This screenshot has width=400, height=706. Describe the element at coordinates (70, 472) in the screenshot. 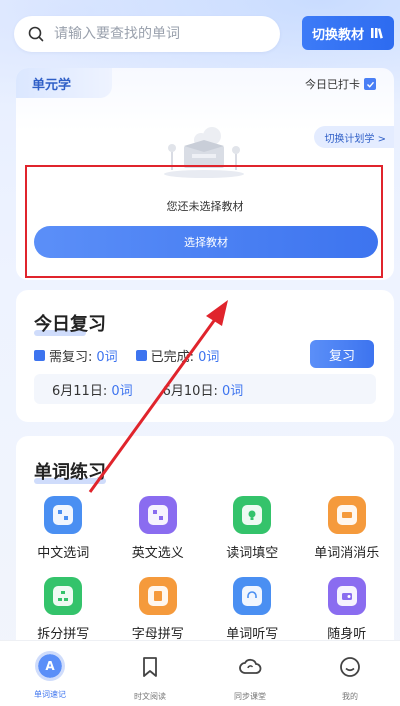

I see `practice-title: 单词练习` at that location.